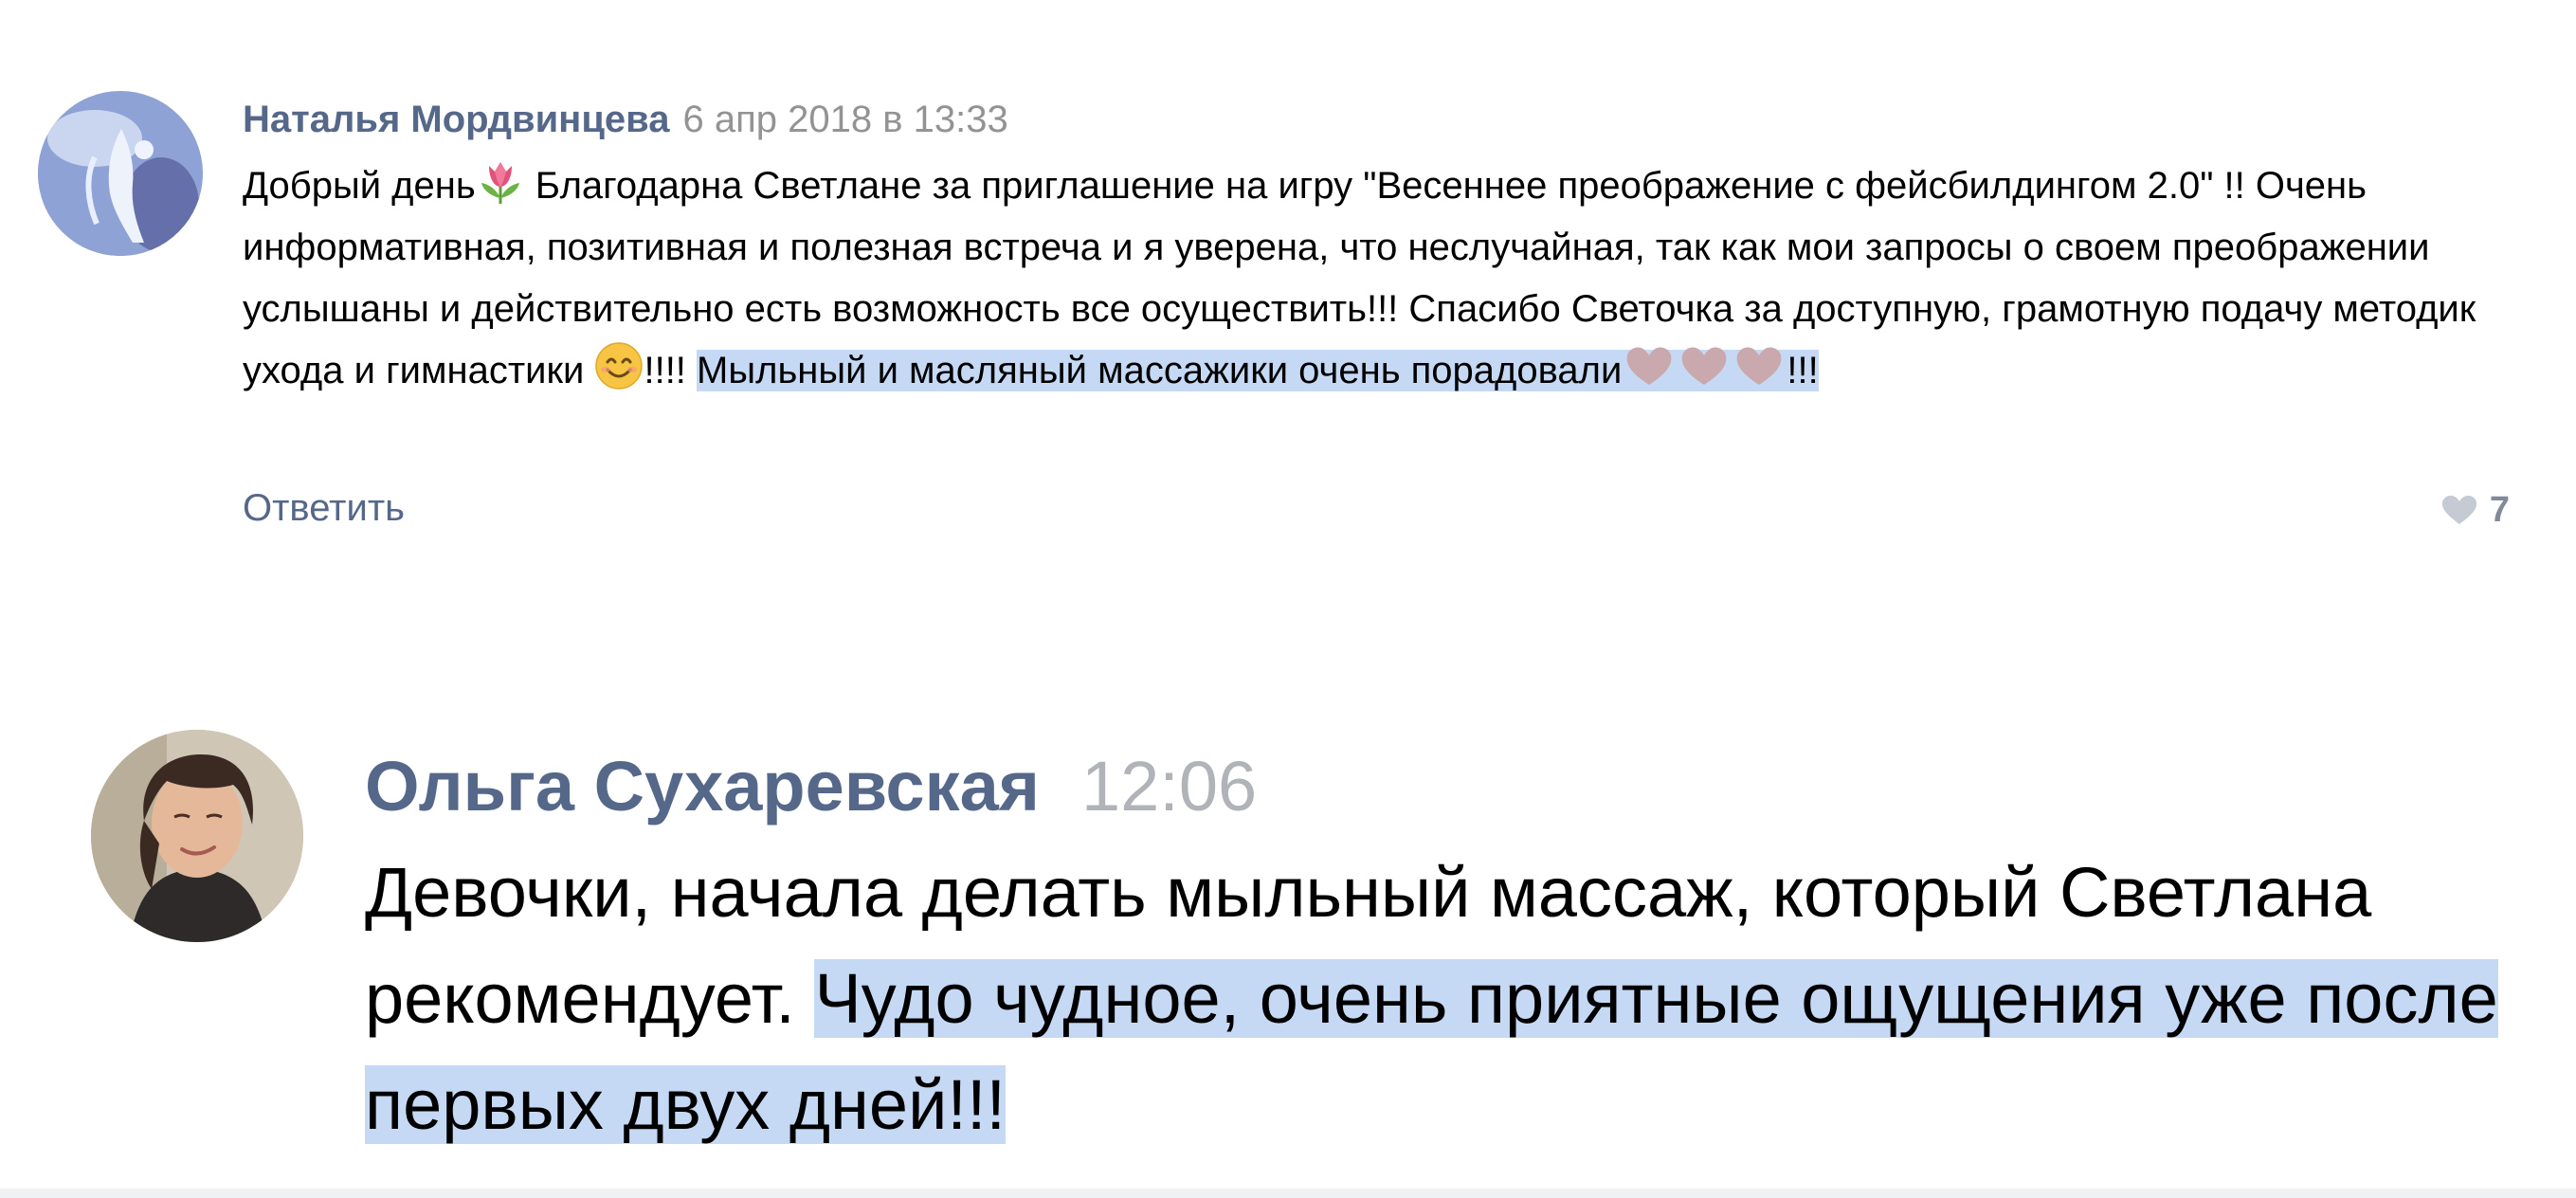 This screenshot has width=2576, height=1198. I want to click on smiling-face-emoji-icon, so click(619, 366).